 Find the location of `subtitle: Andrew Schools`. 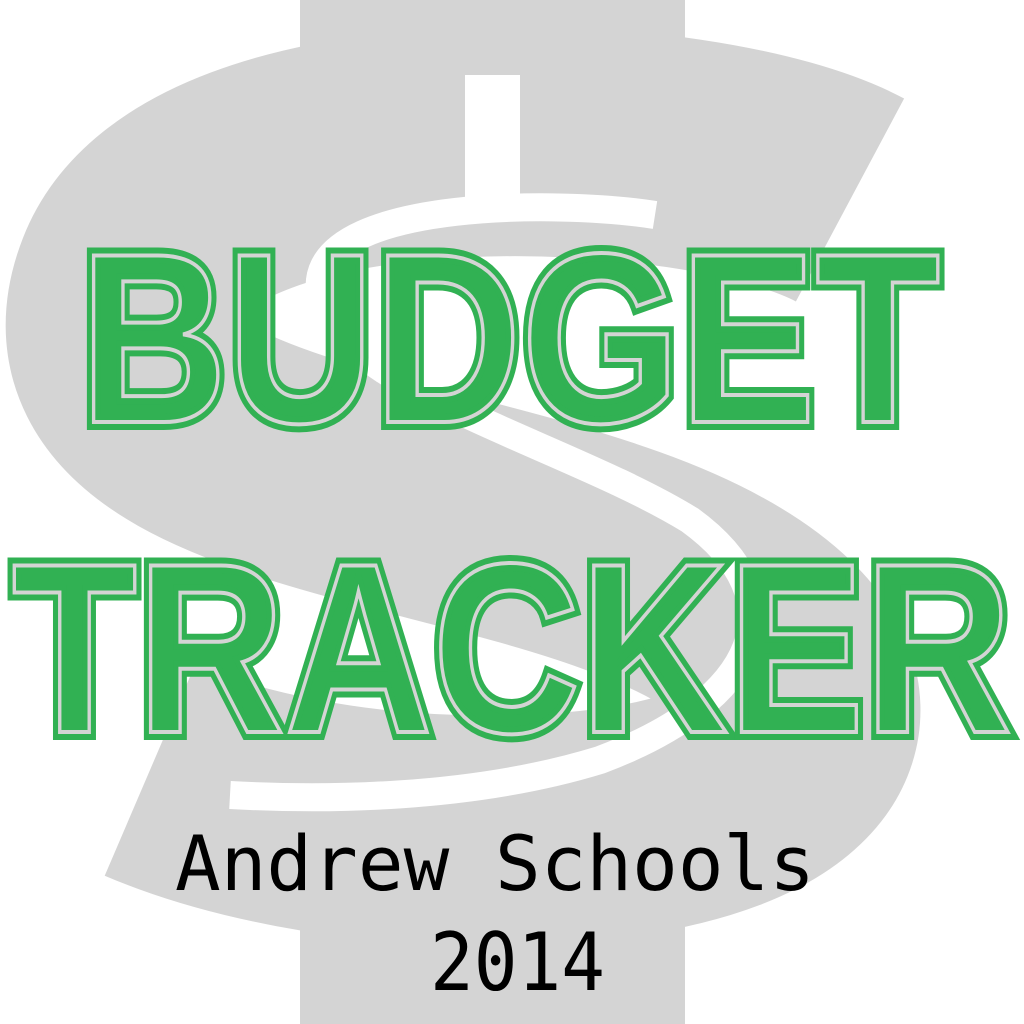

subtitle: Andrew Schools is located at coordinates (495, 863).